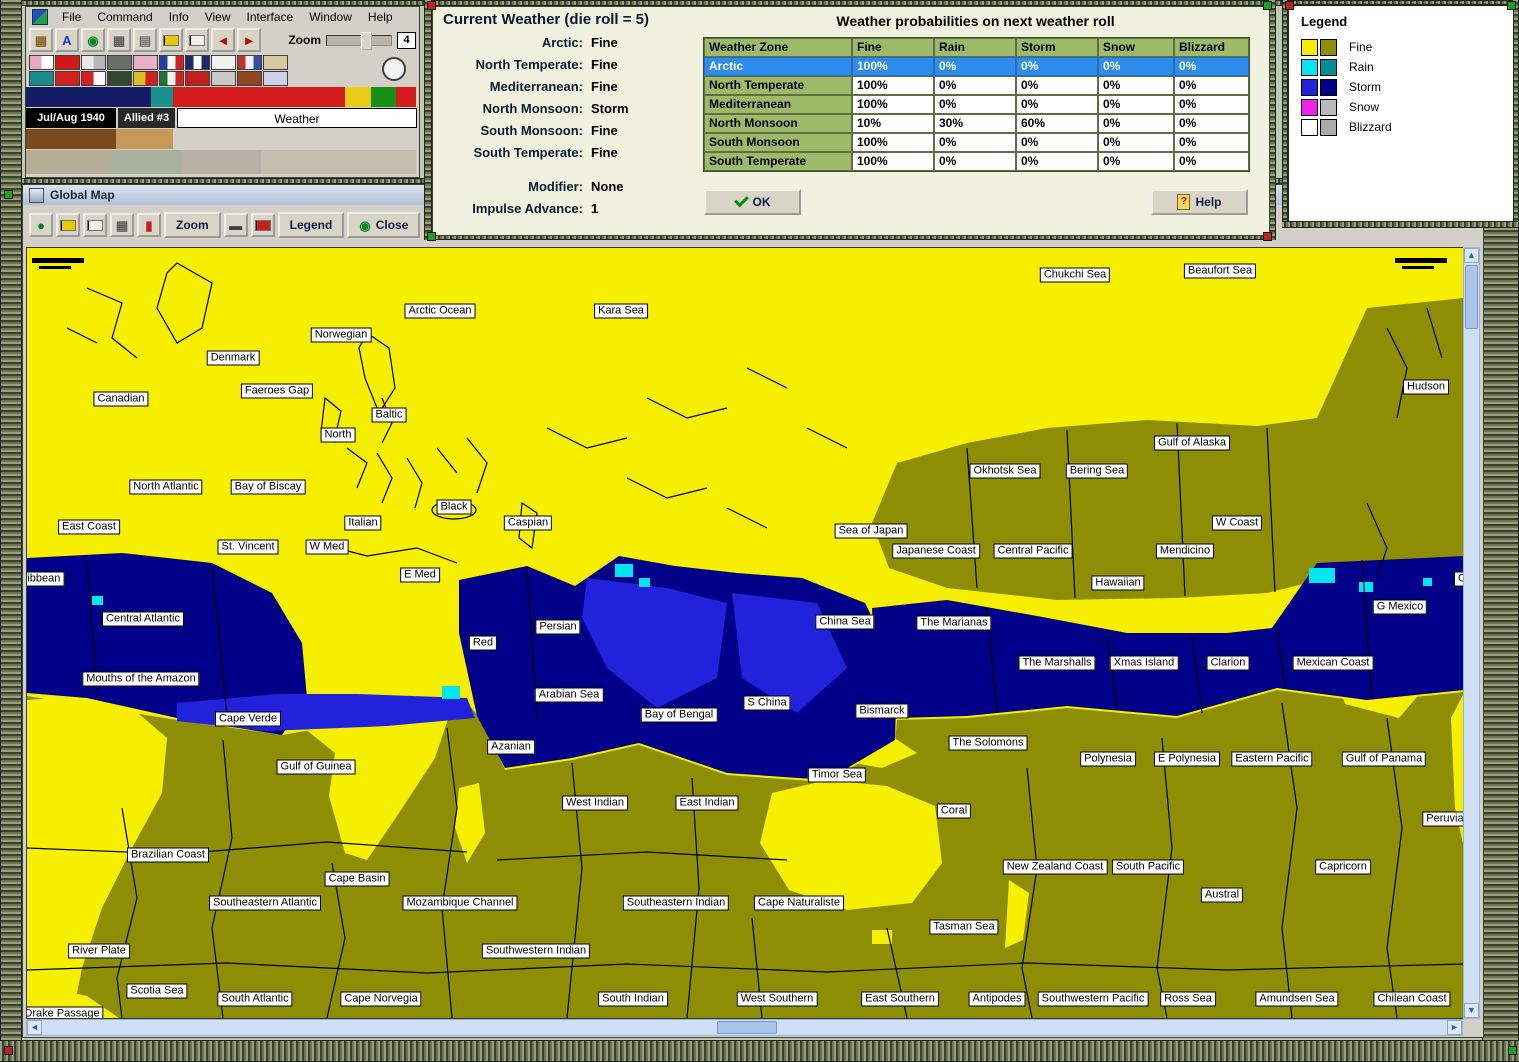 This screenshot has width=1519, height=1062. What do you see at coordinates (249, 40) in the screenshot?
I see `forward-icon: ►` at bounding box center [249, 40].